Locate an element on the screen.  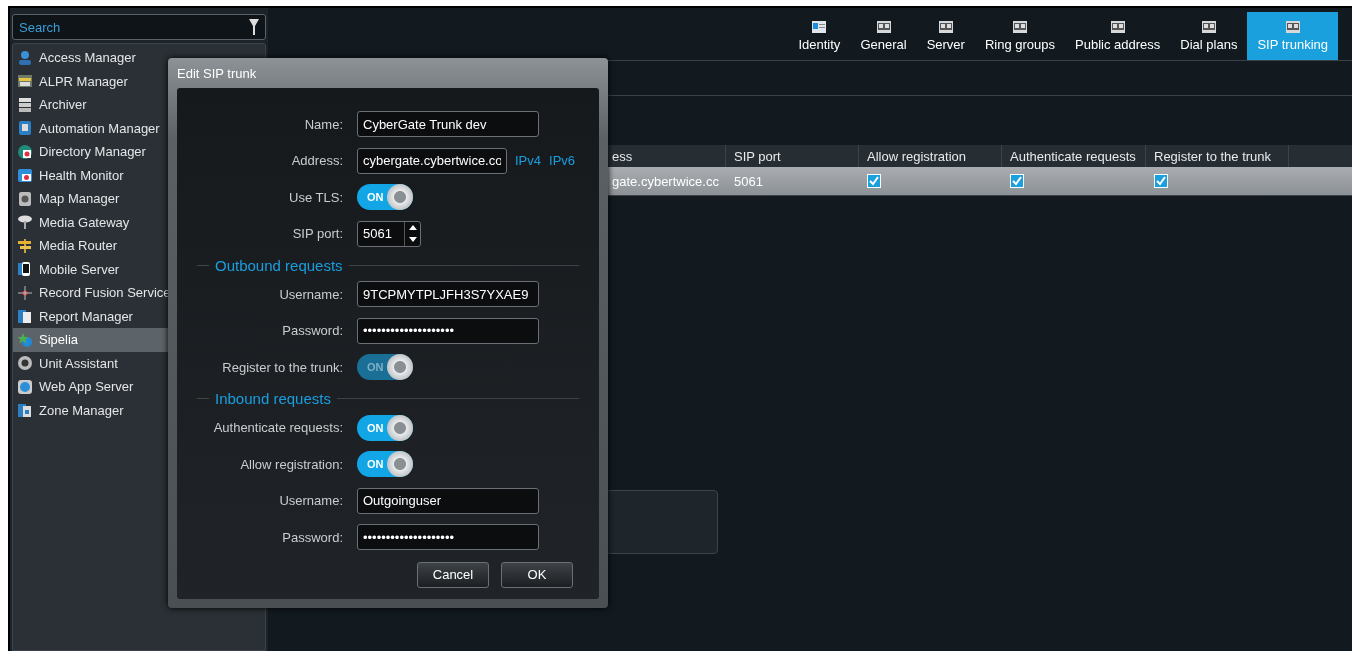
cancel-button: Cancel is located at coordinates (453, 574).